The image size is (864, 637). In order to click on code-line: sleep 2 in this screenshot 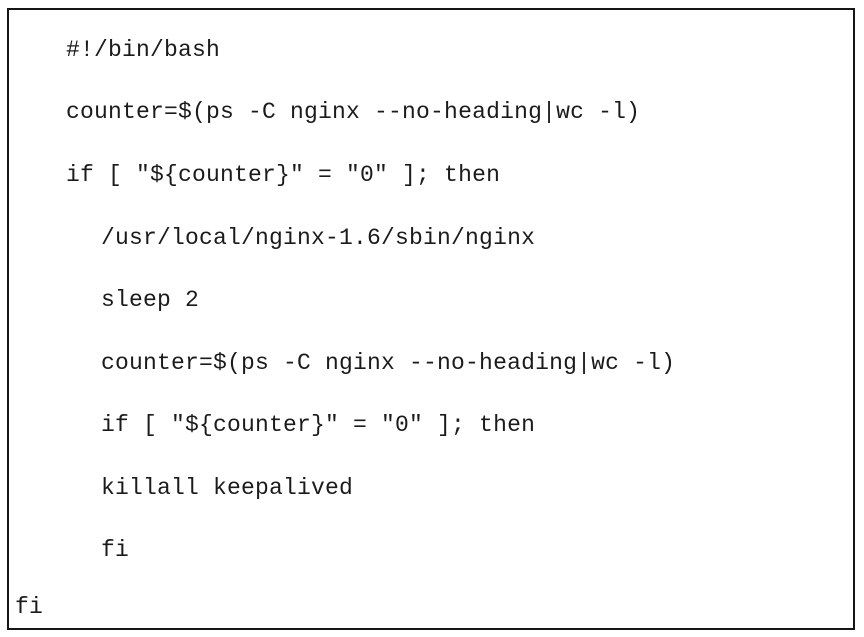, I will do `click(150, 300)`.